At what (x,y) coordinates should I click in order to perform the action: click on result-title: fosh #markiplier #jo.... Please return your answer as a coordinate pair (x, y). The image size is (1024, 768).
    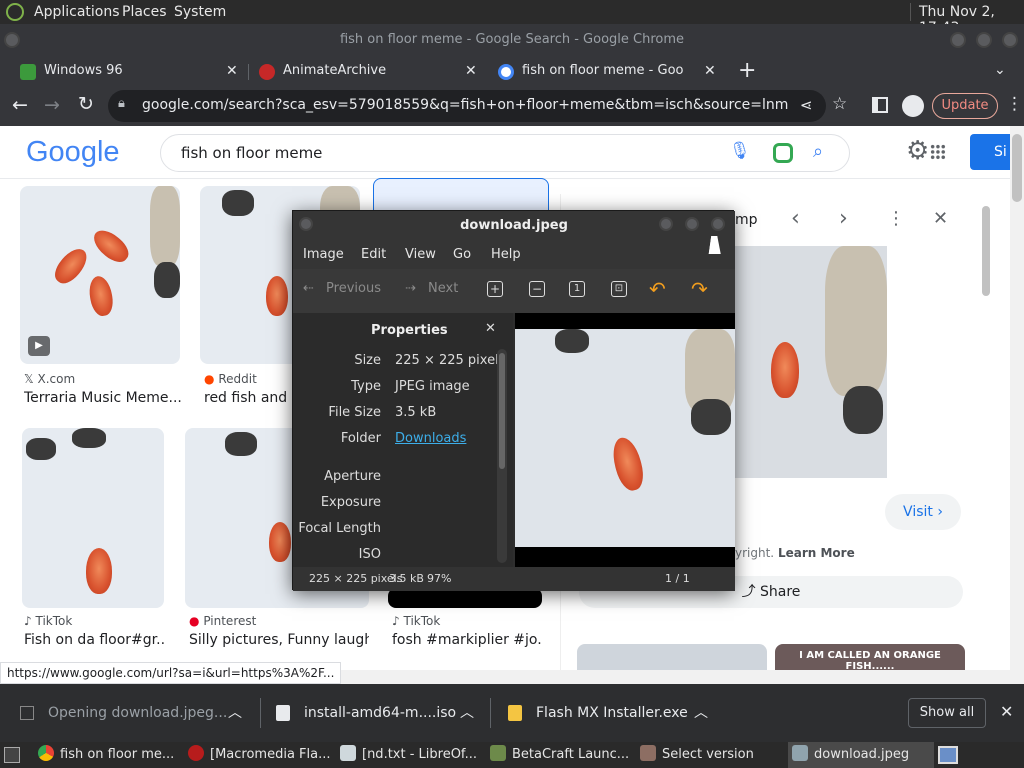
    Looking at the image, I should click on (467, 640).